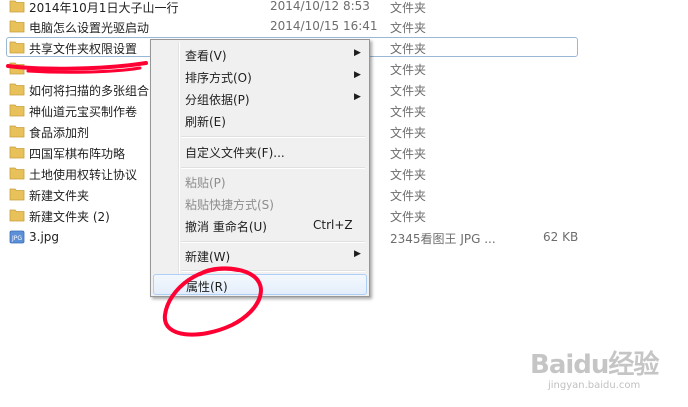  Describe the element at coordinates (205, 183) in the screenshot. I see `menu-item-label: 粘贴(P)` at that location.